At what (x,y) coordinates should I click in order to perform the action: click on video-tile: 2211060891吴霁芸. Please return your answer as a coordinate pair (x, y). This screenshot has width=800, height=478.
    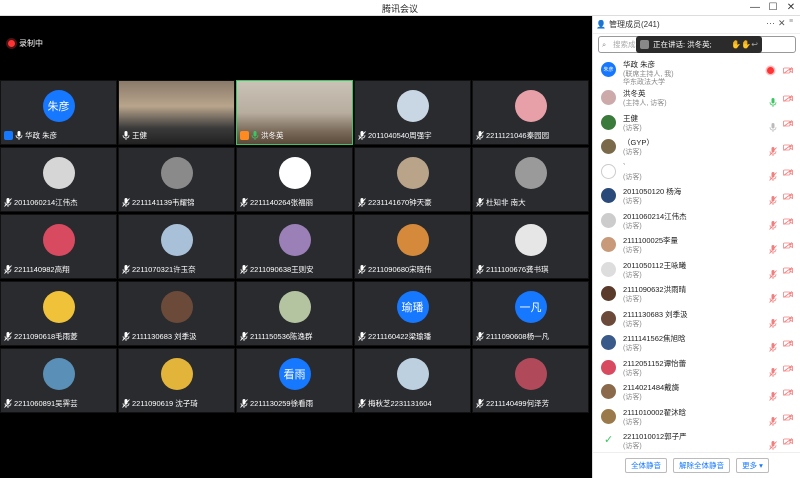
    Looking at the image, I should click on (58, 380).